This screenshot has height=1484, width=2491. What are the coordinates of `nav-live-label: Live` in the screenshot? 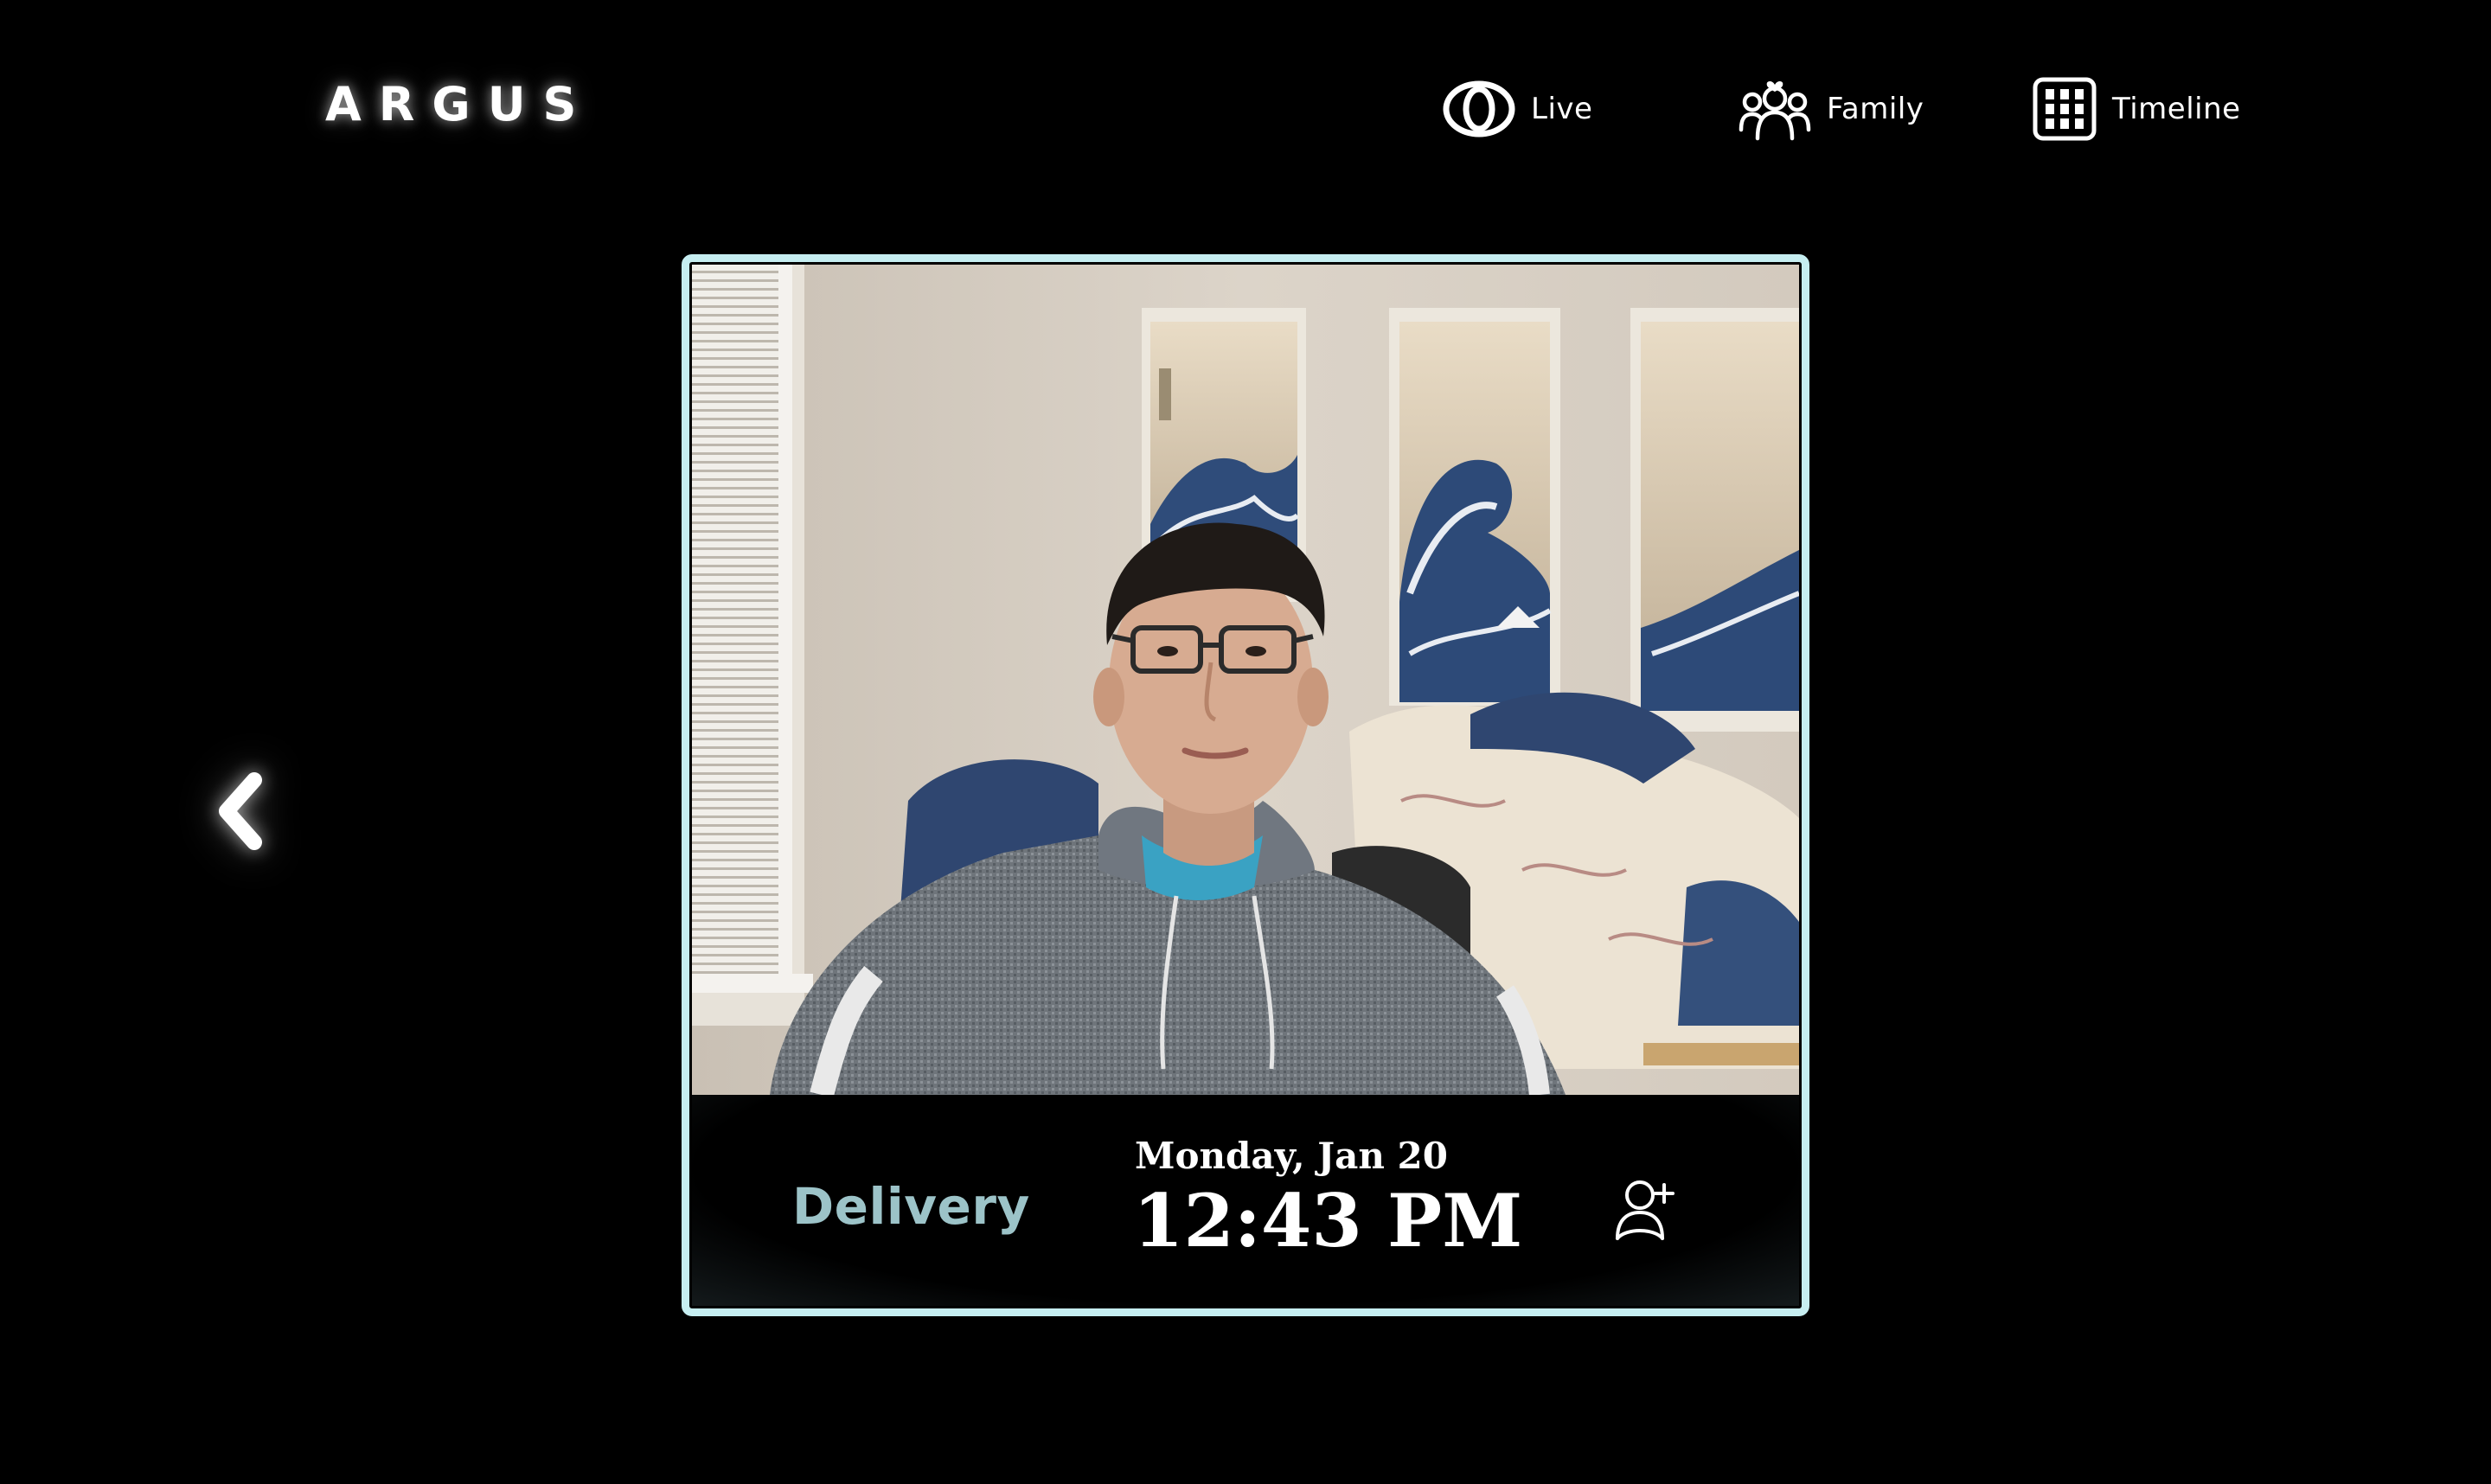 It's located at (1562, 109).